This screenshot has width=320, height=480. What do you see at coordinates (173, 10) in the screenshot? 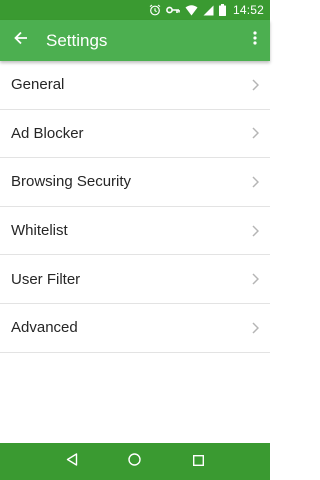
I see `key-icon` at bounding box center [173, 10].